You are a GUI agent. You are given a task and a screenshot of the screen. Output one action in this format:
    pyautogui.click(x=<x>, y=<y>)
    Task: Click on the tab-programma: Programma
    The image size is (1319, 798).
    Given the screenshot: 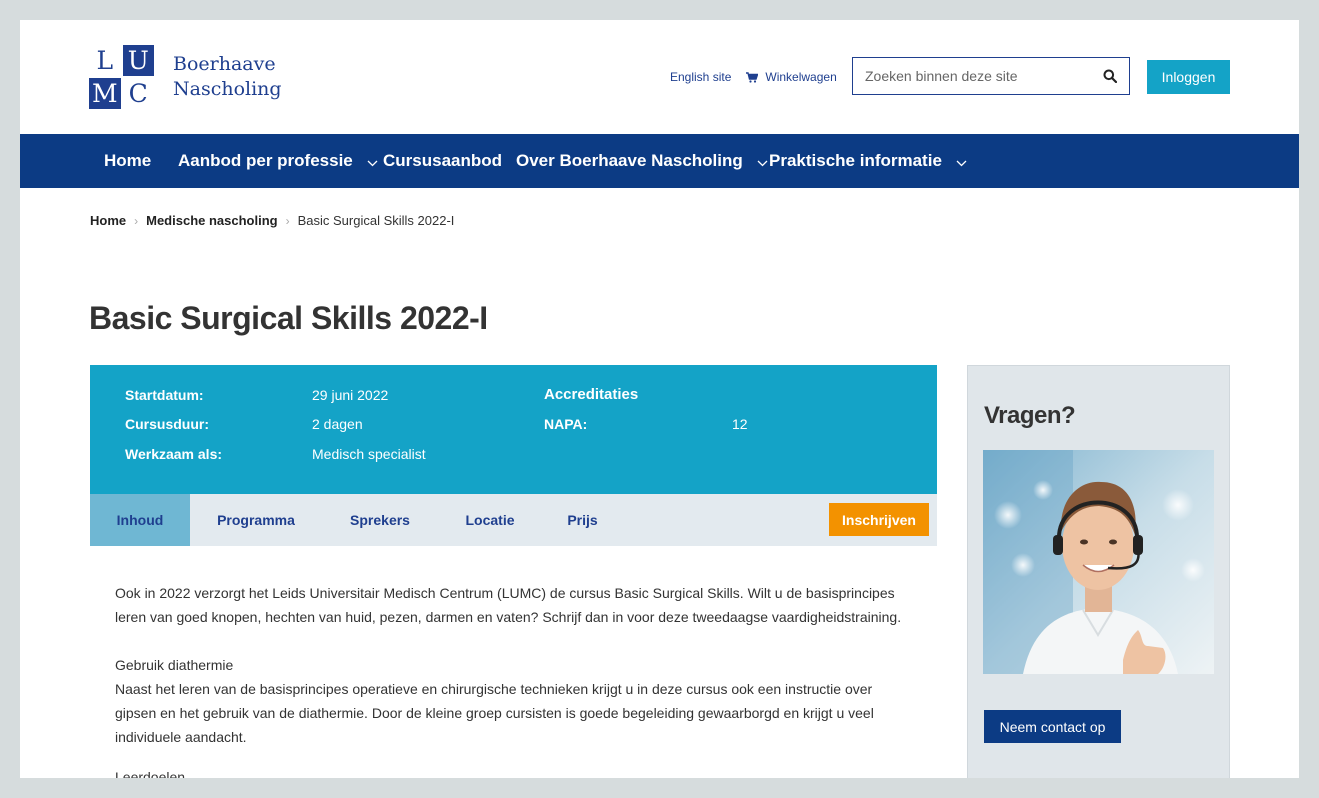 What is the action you would take?
    pyautogui.click(x=256, y=520)
    